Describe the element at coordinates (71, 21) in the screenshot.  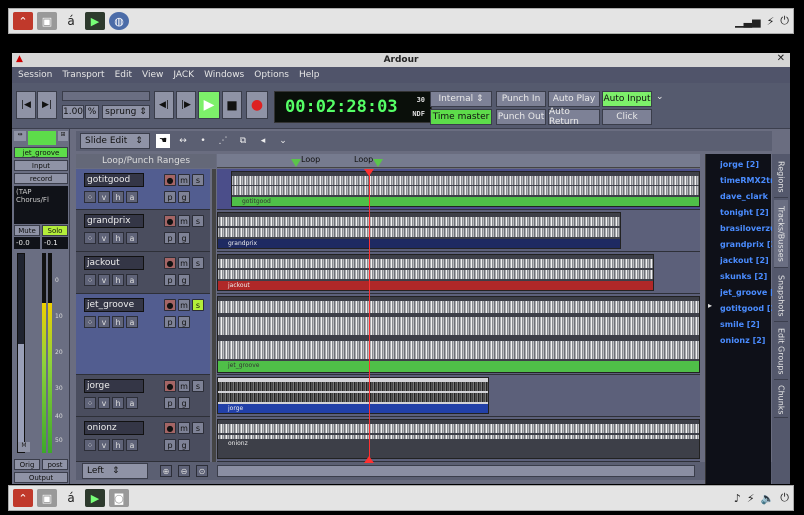
I see `text-a-icon: á` at that location.